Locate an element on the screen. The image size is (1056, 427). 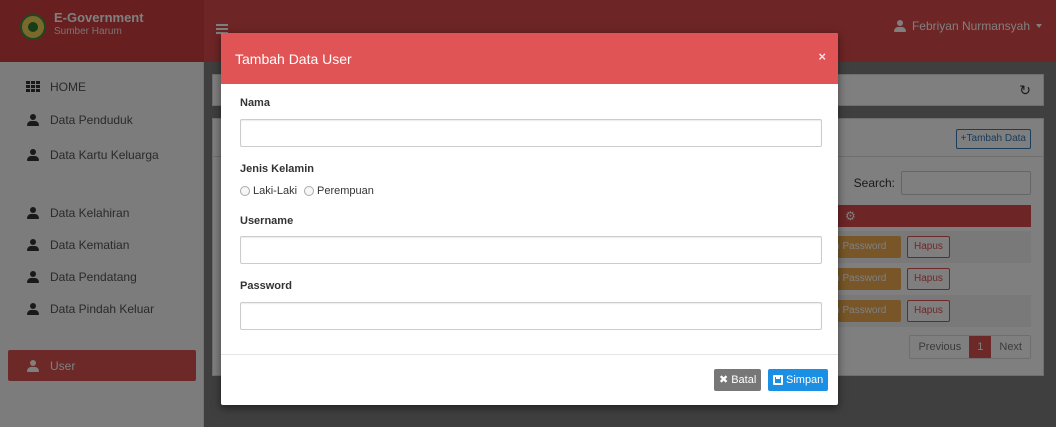
modal-title: Tambah Data User is located at coordinates (293, 59).